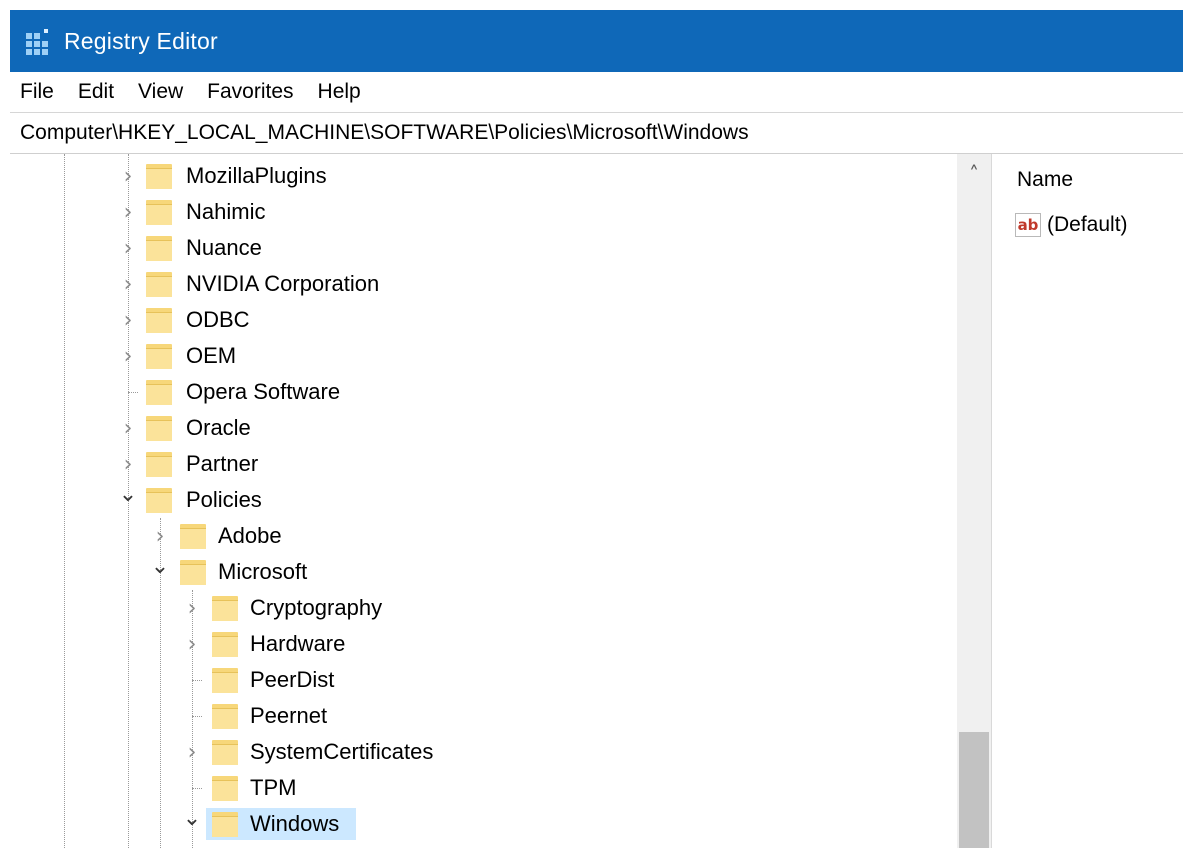 The image size is (1183, 848). I want to click on values-pane: Name ab (Default), so click(1093, 501).